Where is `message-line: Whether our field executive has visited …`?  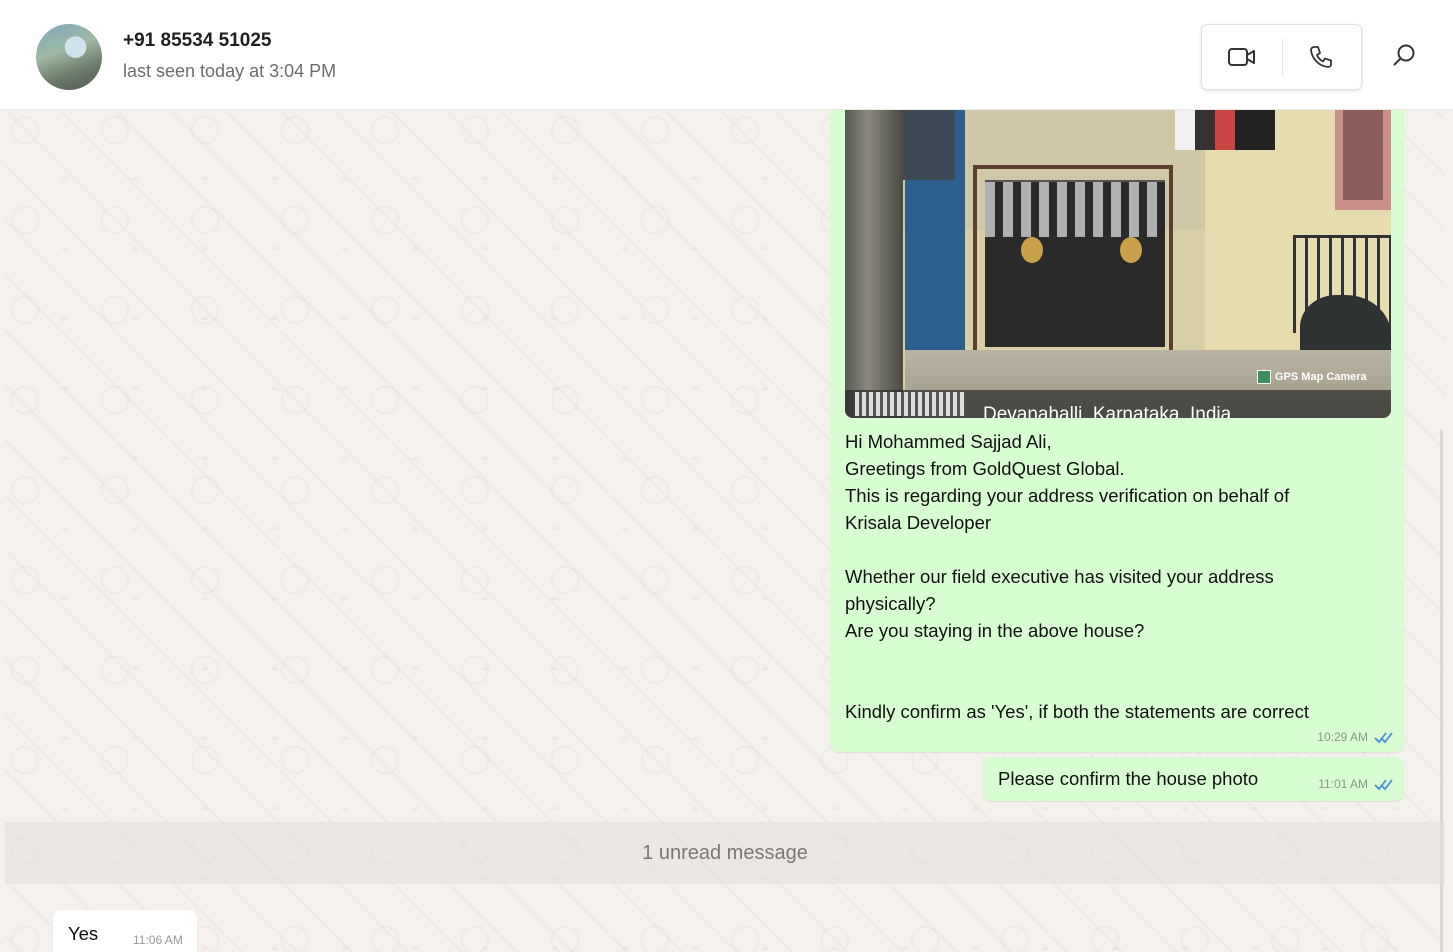 message-line: Whether our field executive has visited … is located at coordinates (1059, 576).